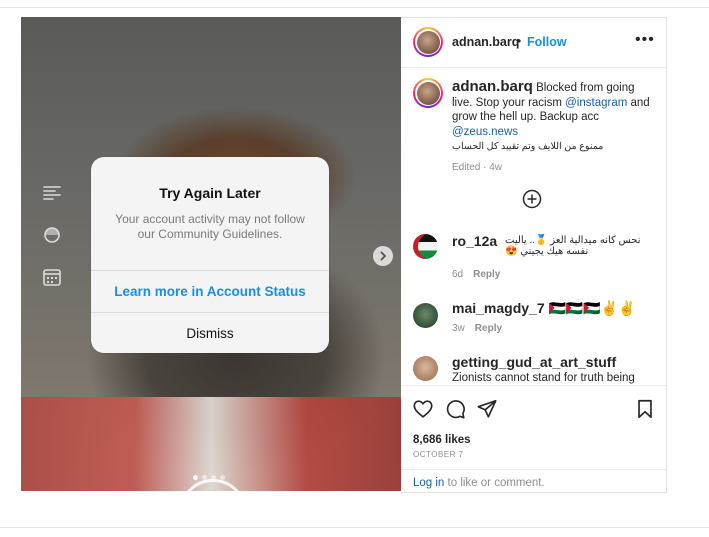 This screenshot has width=709, height=537. Describe the element at coordinates (195, 477) in the screenshot. I see `slide-dot` at that location.